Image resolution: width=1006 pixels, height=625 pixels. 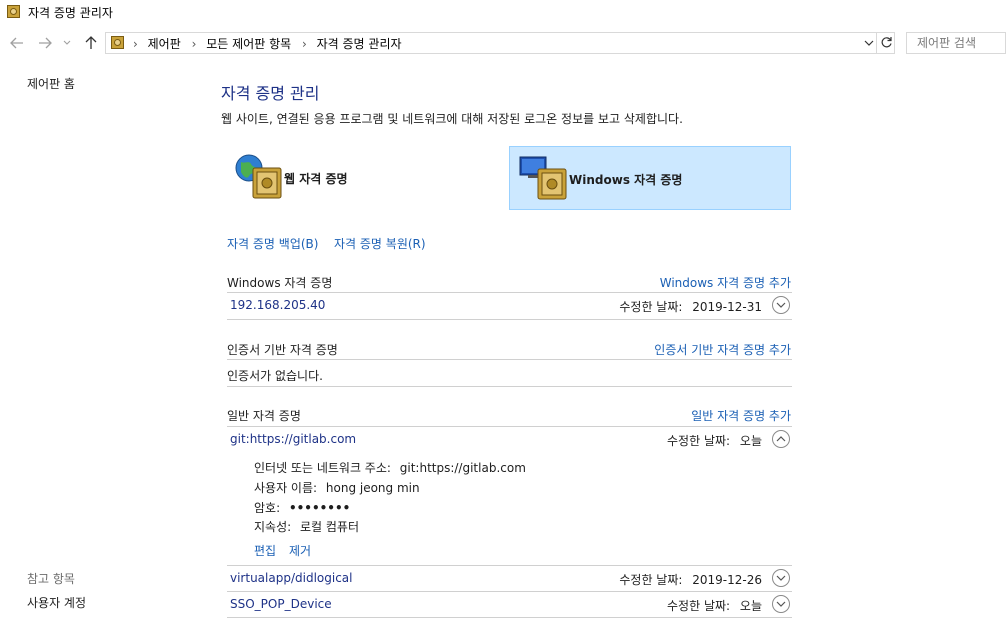 What do you see at coordinates (286, 488) in the screenshot?
I see `username-label: 사용자 이름:` at bounding box center [286, 488].